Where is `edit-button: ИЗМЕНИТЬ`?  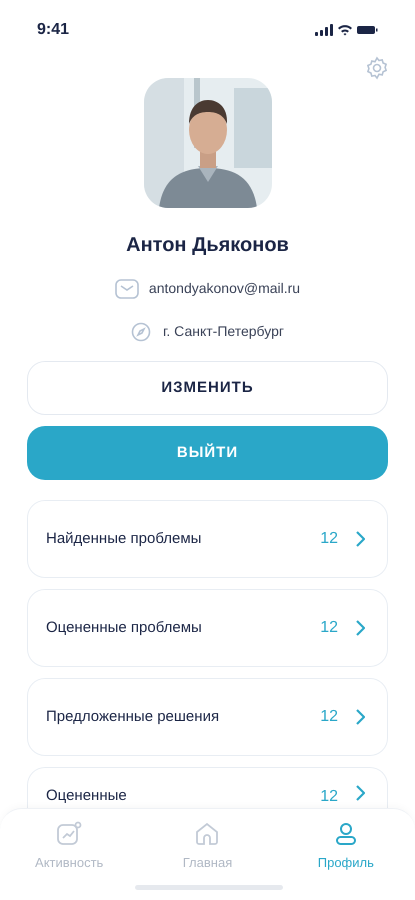 edit-button: ИЗМЕНИТЬ is located at coordinates (207, 388).